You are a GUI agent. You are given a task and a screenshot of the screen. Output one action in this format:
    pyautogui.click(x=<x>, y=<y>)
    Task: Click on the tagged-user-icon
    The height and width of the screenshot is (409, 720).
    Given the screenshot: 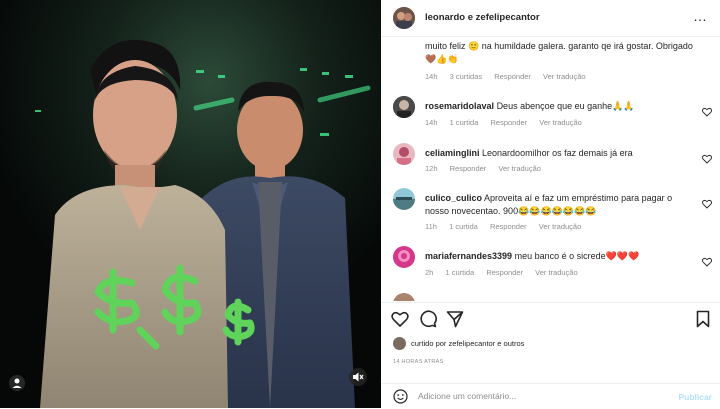 What is the action you would take?
    pyautogui.click(x=17, y=383)
    